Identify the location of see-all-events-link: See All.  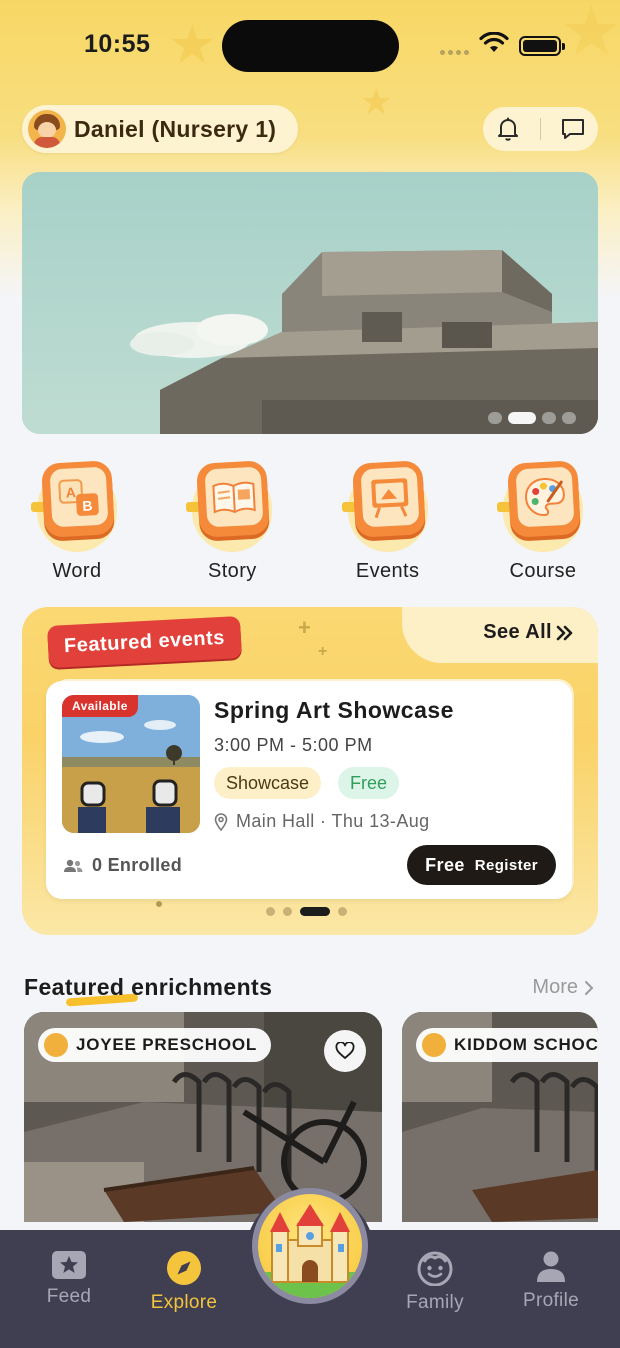
(528, 632).